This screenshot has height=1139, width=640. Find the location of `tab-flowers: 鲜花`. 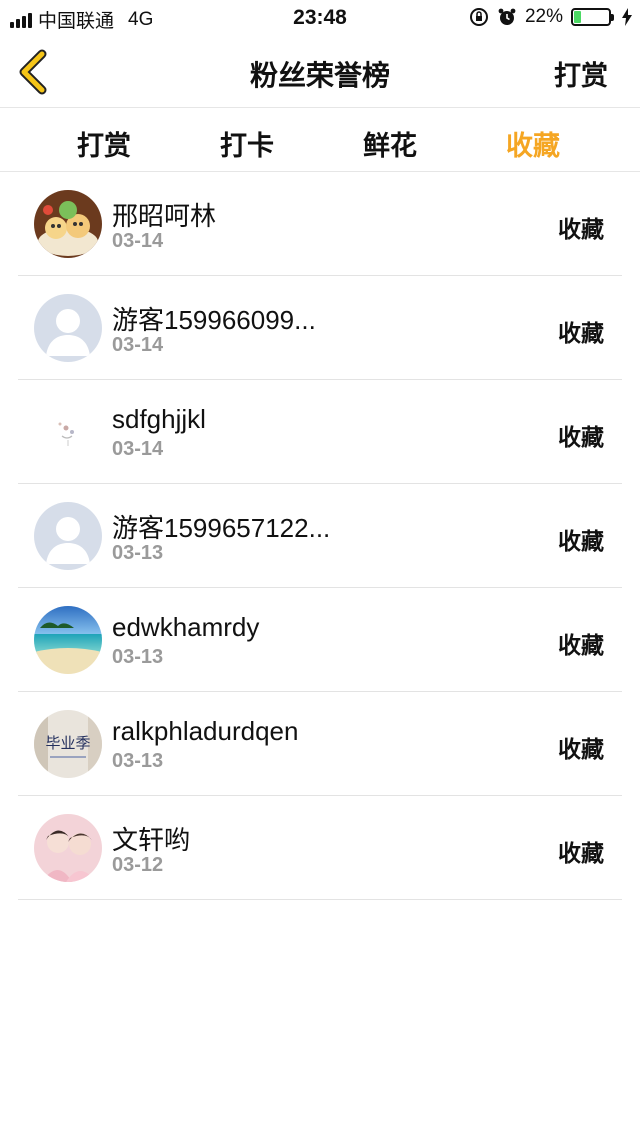

tab-flowers: 鲜花 is located at coordinates (390, 143).